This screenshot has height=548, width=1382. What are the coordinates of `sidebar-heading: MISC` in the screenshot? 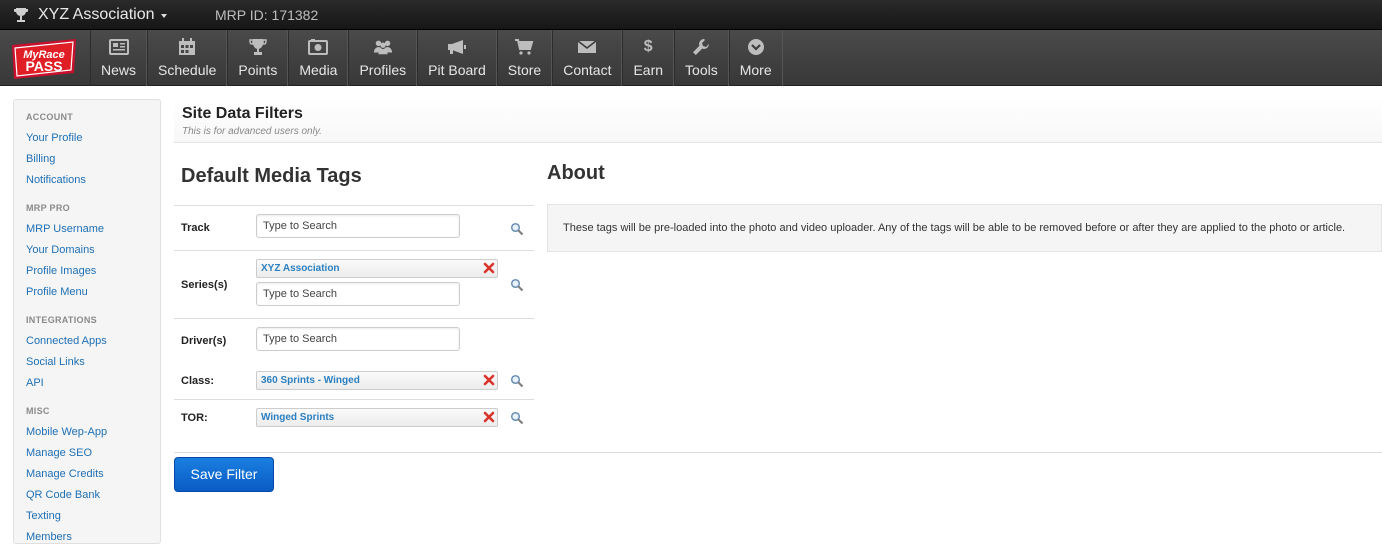 It's located at (38, 411).